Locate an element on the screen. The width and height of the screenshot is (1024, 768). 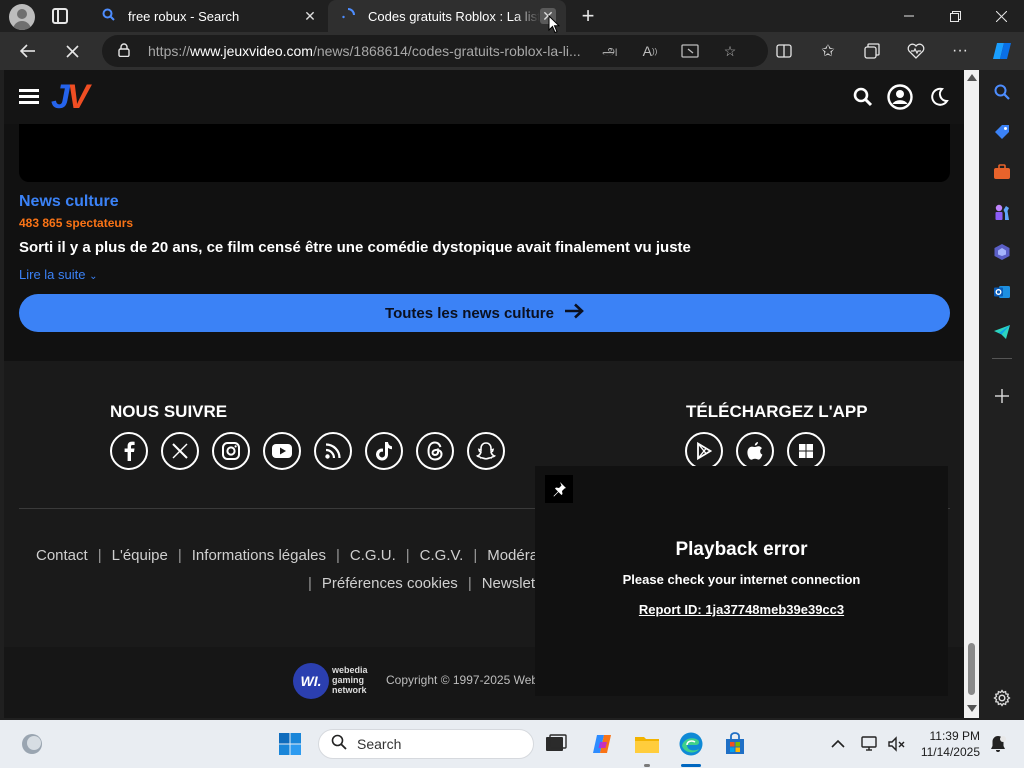
all-news-button: Toutes les news culture is located at coordinates (484, 313).